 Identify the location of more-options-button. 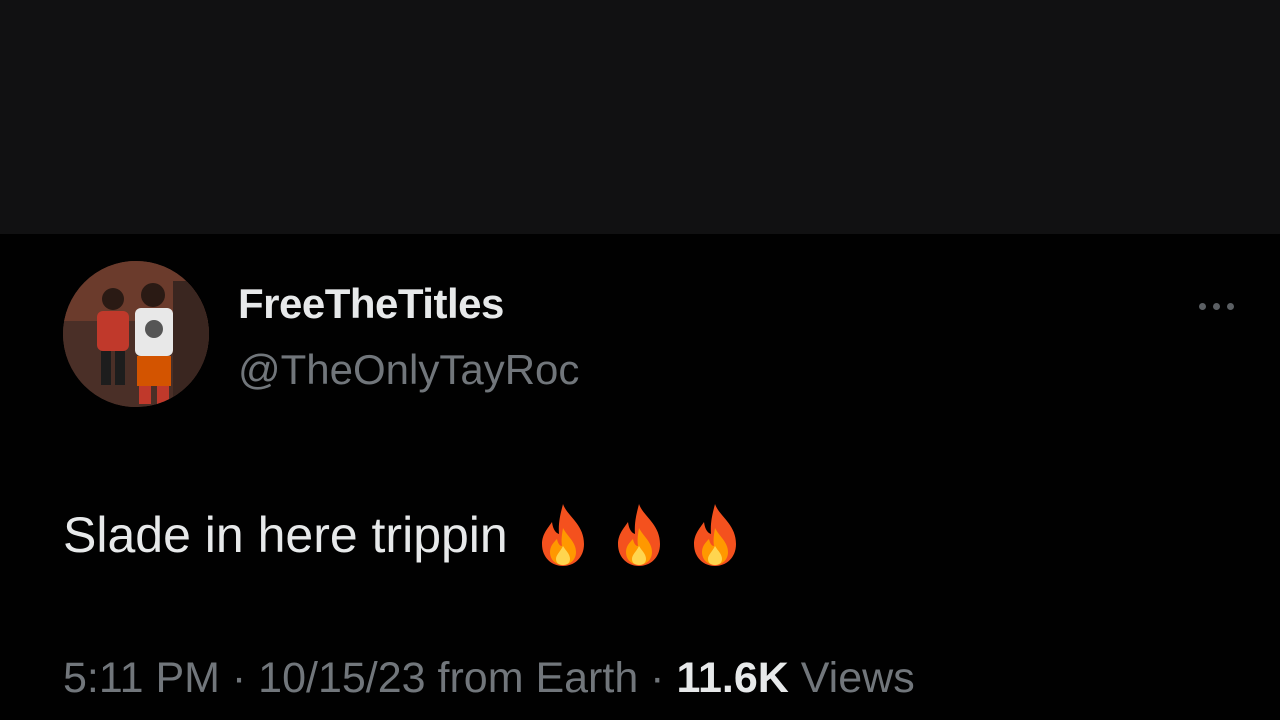
(1216, 306).